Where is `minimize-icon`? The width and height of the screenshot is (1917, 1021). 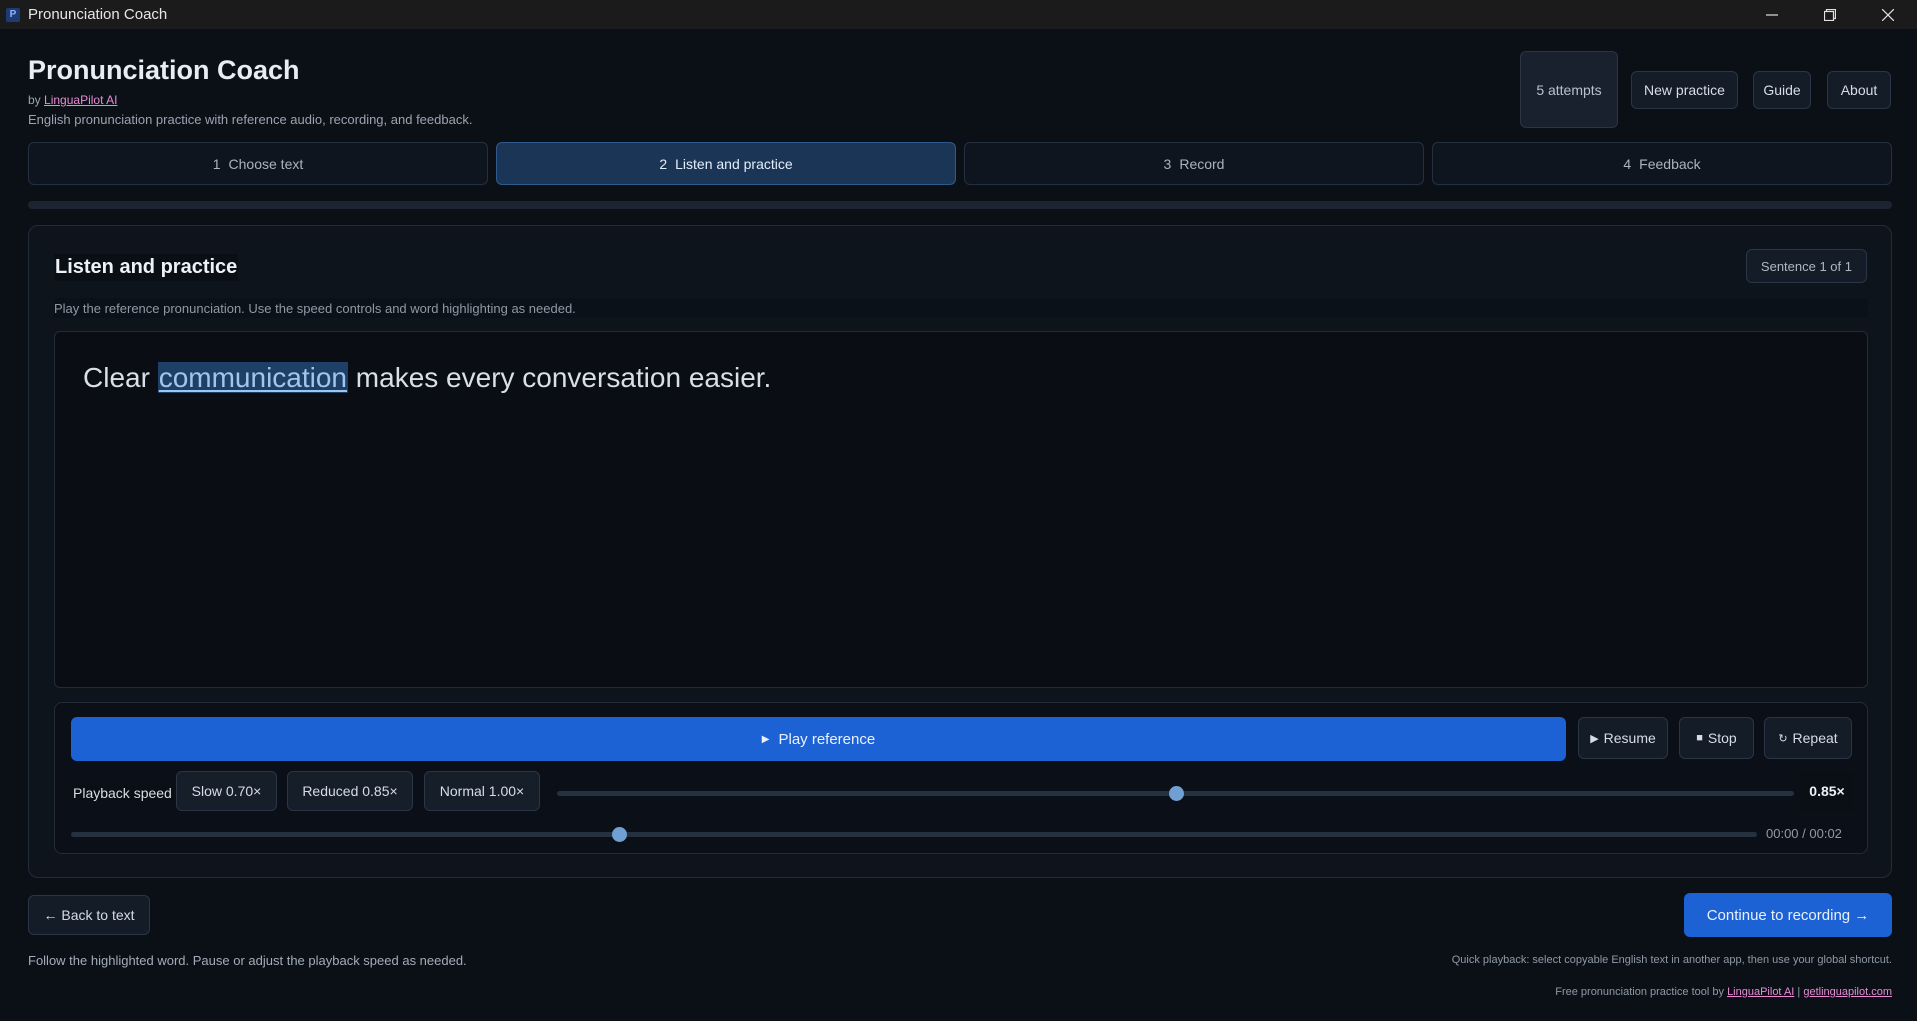
minimize-icon is located at coordinates (1772, 14).